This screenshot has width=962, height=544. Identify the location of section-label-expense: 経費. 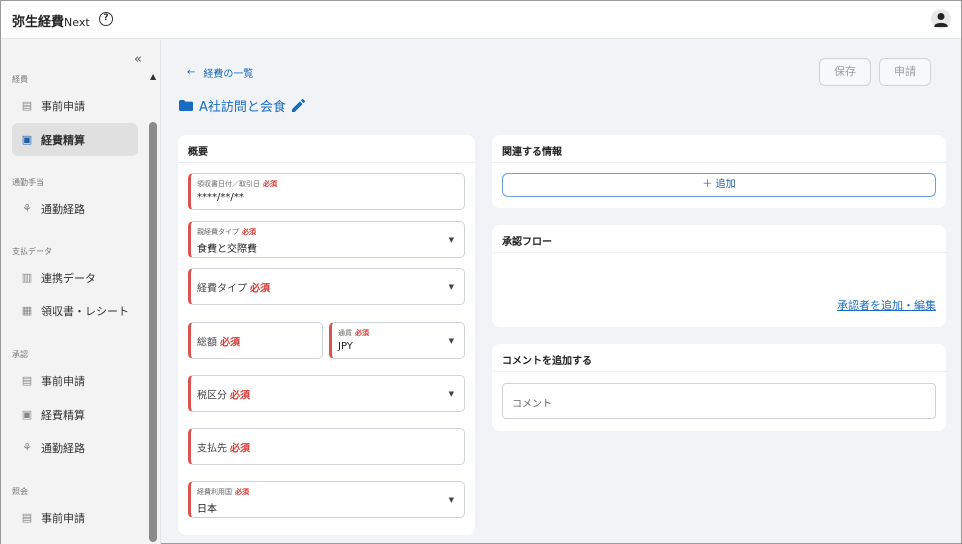
(20, 79).